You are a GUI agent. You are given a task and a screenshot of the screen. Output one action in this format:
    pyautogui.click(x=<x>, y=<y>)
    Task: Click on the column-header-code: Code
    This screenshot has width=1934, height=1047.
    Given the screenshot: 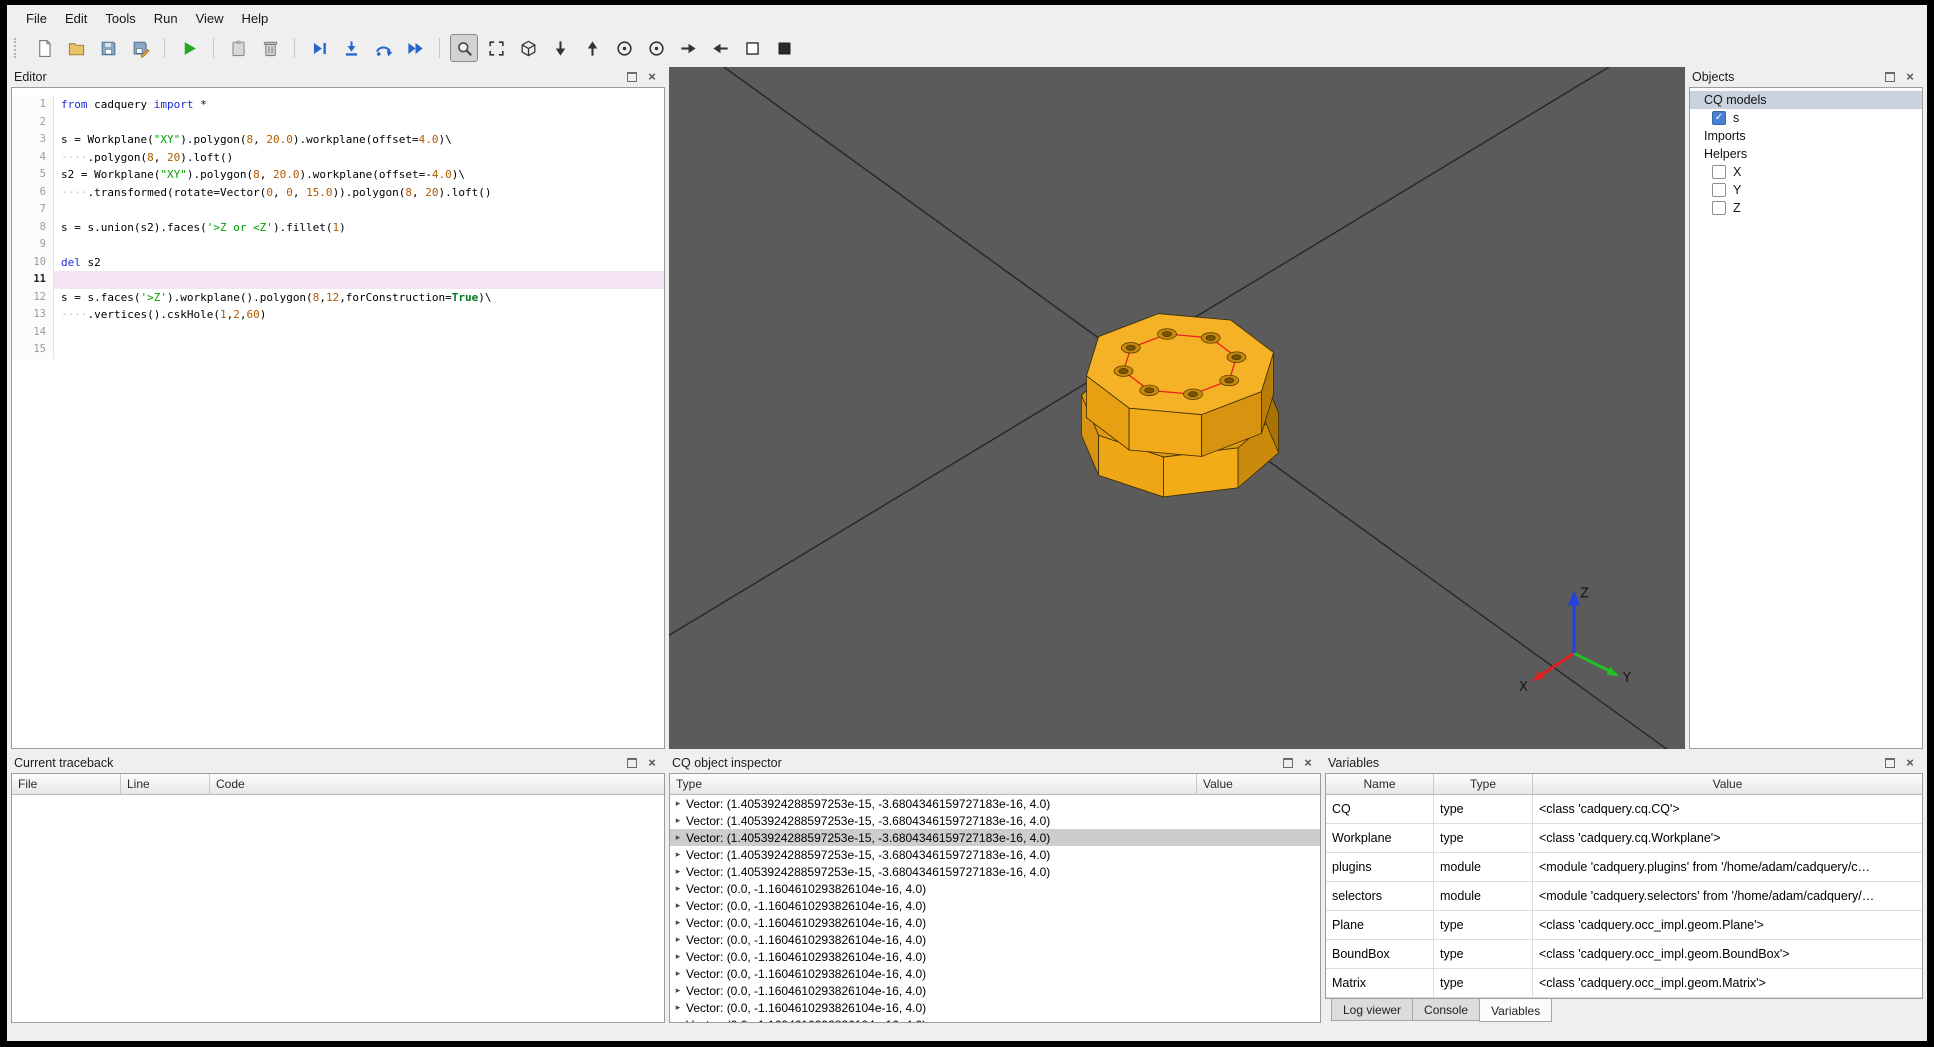 What is the action you would take?
    pyautogui.click(x=437, y=784)
    